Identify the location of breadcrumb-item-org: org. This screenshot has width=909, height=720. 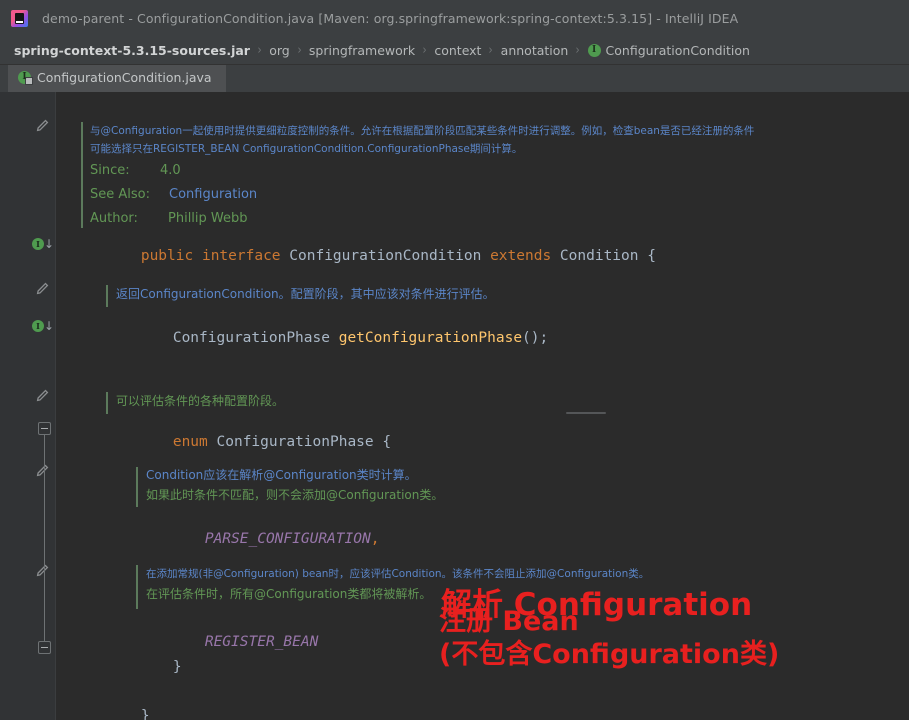
(279, 50).